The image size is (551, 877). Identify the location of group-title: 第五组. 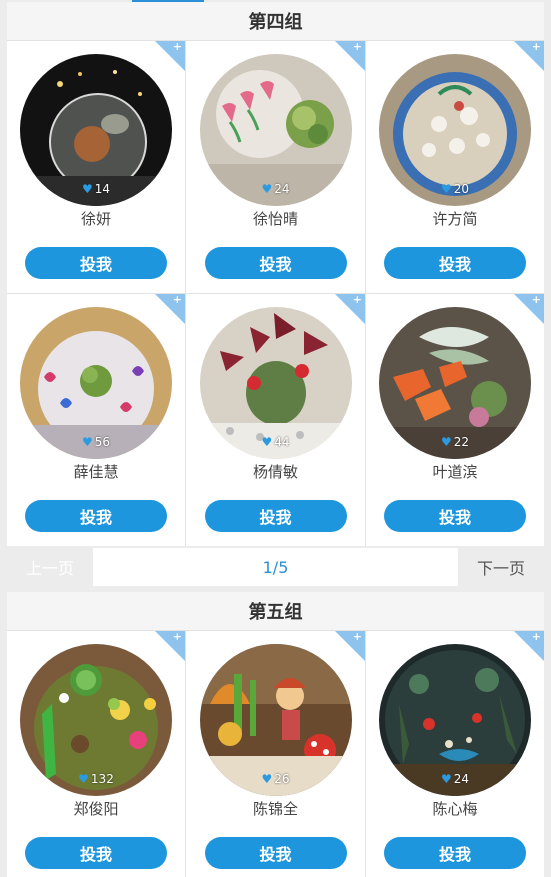
(275, 612).